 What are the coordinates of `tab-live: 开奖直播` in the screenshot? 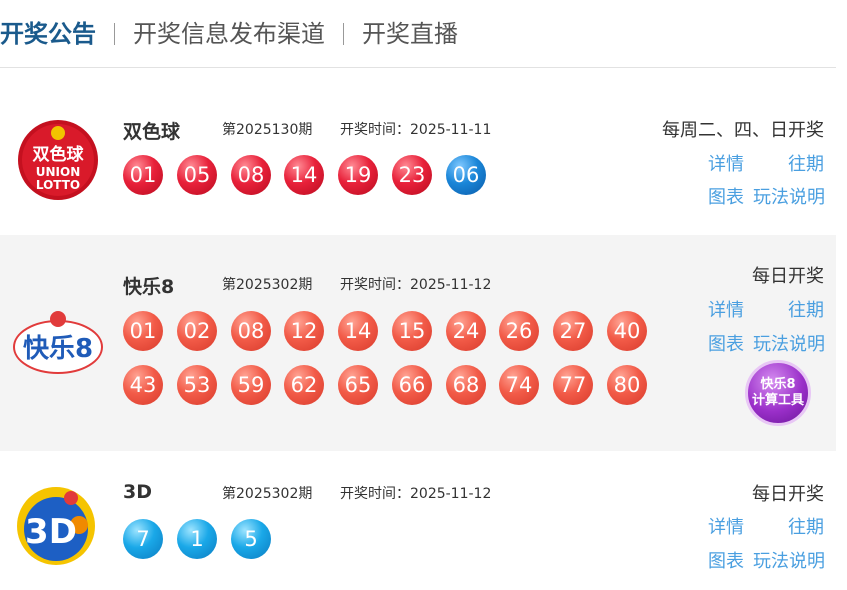 It's located at (410, 34).